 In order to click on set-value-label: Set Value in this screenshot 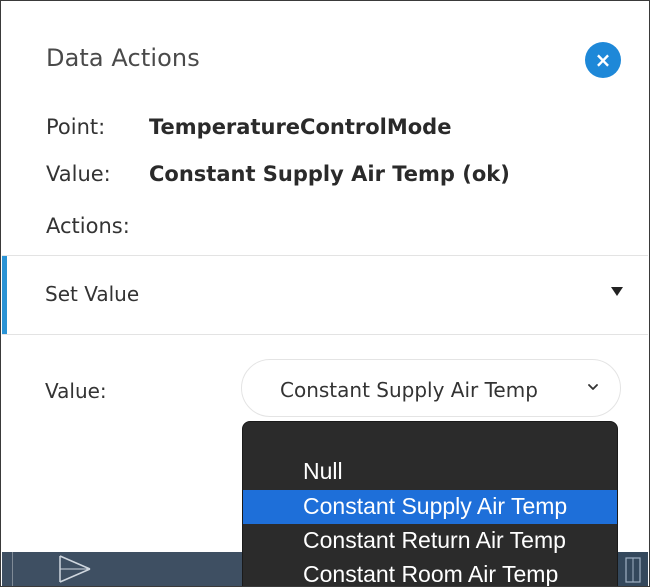, I will do `click(92, 294)`.